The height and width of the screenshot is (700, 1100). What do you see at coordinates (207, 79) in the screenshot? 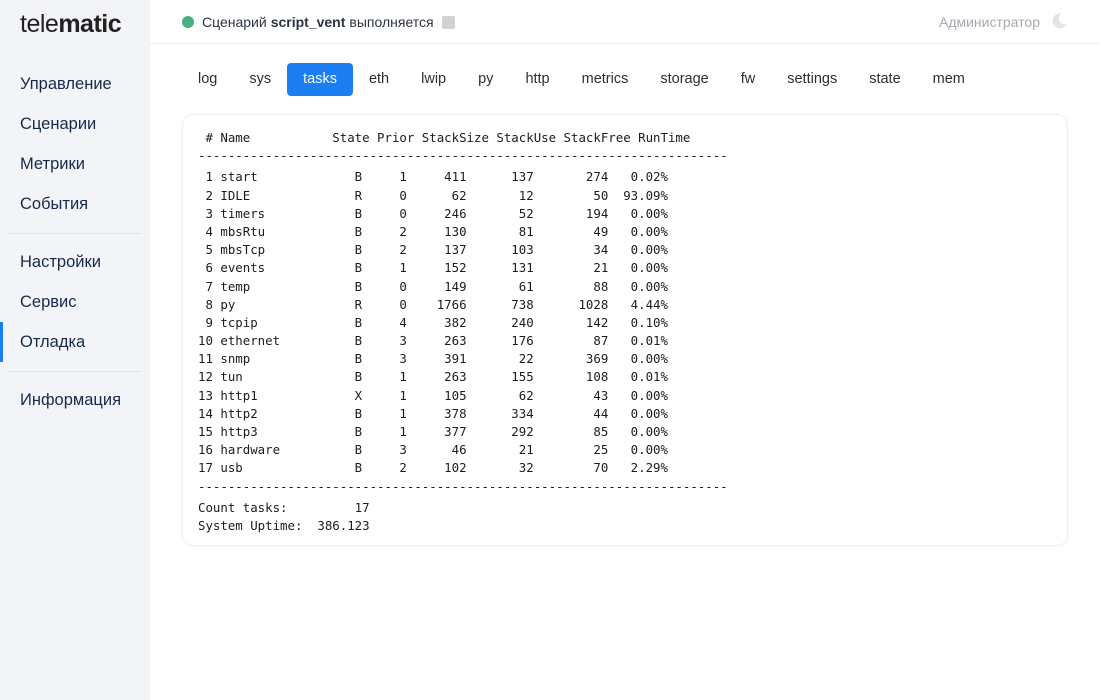
I see `tab-log: log` at bounding box center [207, 79].